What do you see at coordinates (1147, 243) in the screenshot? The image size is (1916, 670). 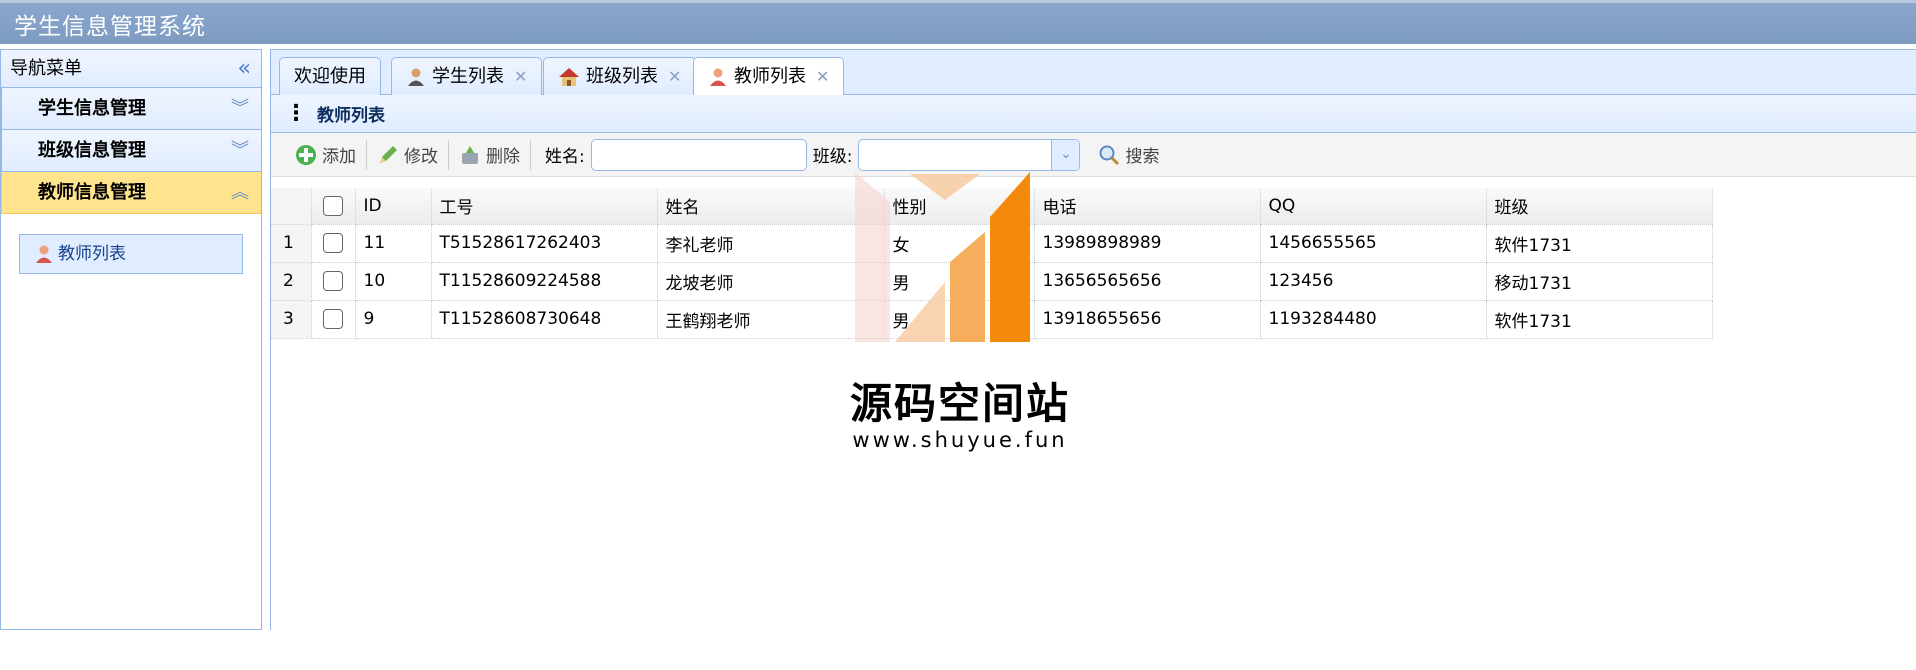 I see `cell-phone: 13989898989` at bounding box center [1147, 243].